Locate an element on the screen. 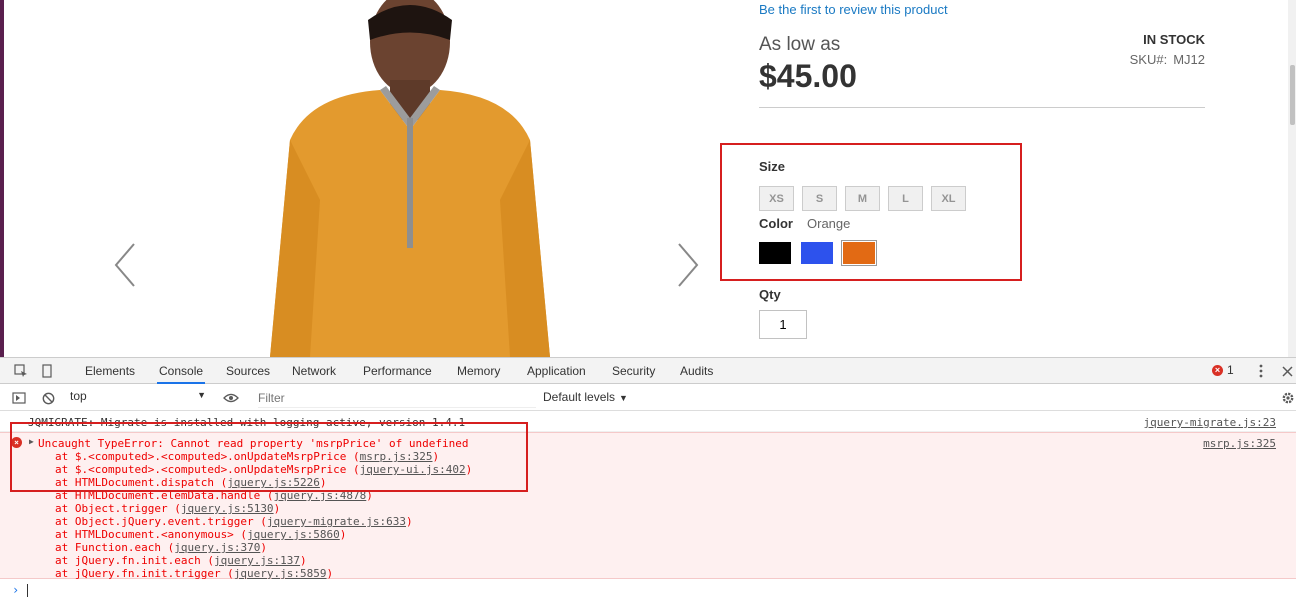 The width and height of the screenshot is (1296, 602). color-label: Color is located at coordinates (776, 223).